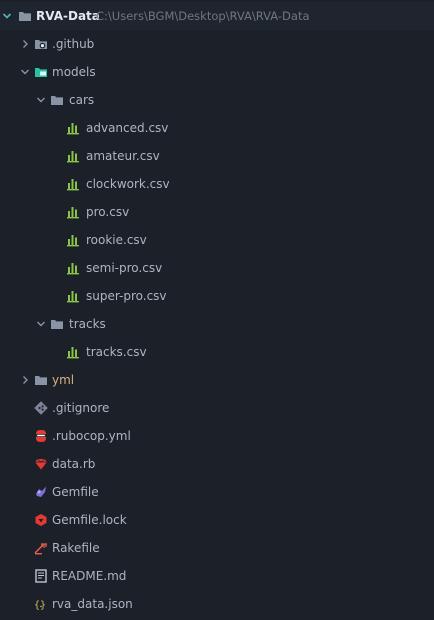 This screenshot has height=620, width=434. I want to click on root-folder-path: C:\Users\BGM\Desktop\RVA\RVA-Data, so click(203, 16).